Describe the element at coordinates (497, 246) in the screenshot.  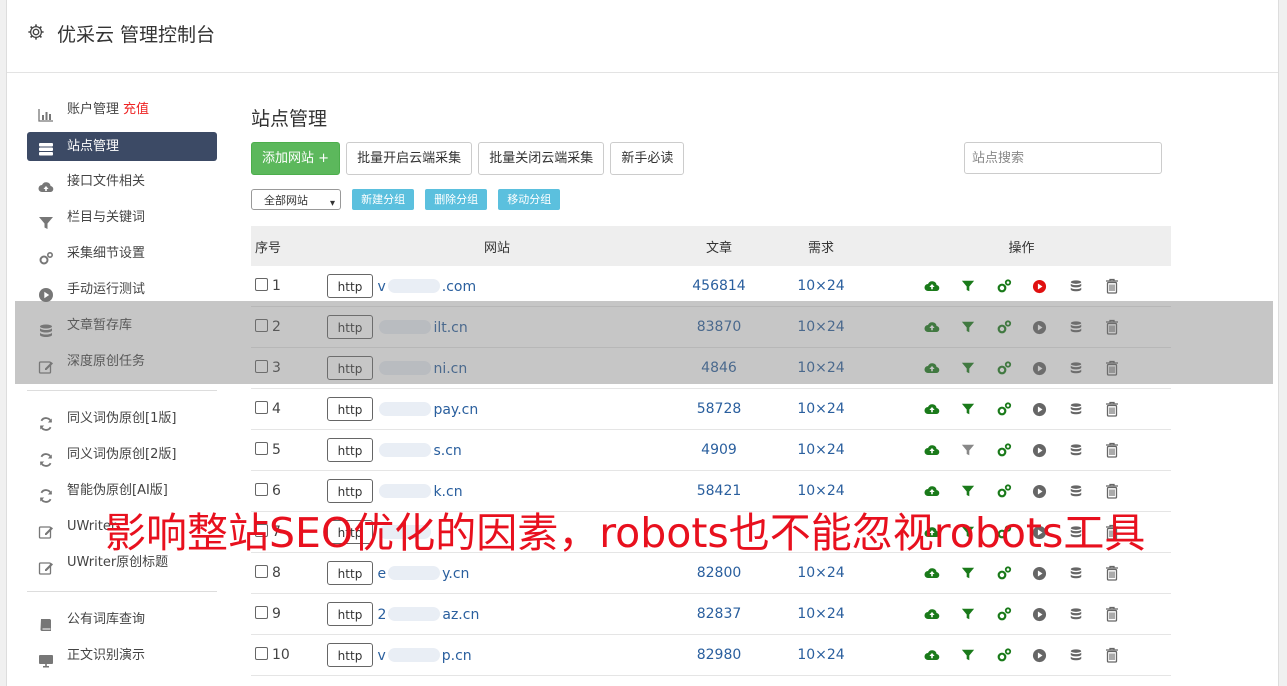
I see `col-site: 网站` at that location.